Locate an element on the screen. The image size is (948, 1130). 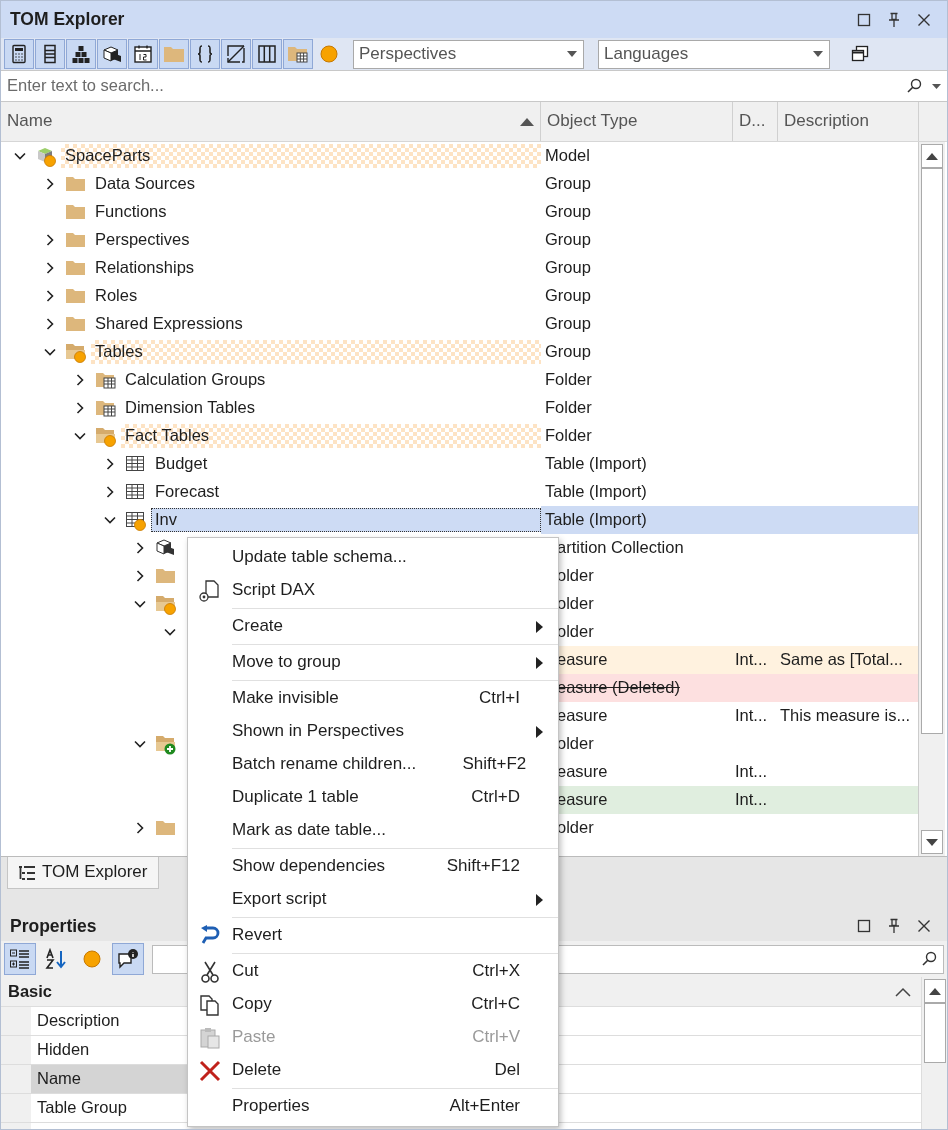
window-title: TOM Explorer is located at coordinates (67, 19).